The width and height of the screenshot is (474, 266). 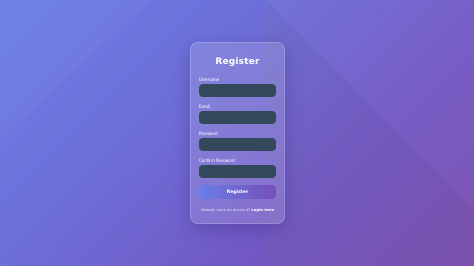 I want to click on register-button: Register, so click(x=237, y=192).